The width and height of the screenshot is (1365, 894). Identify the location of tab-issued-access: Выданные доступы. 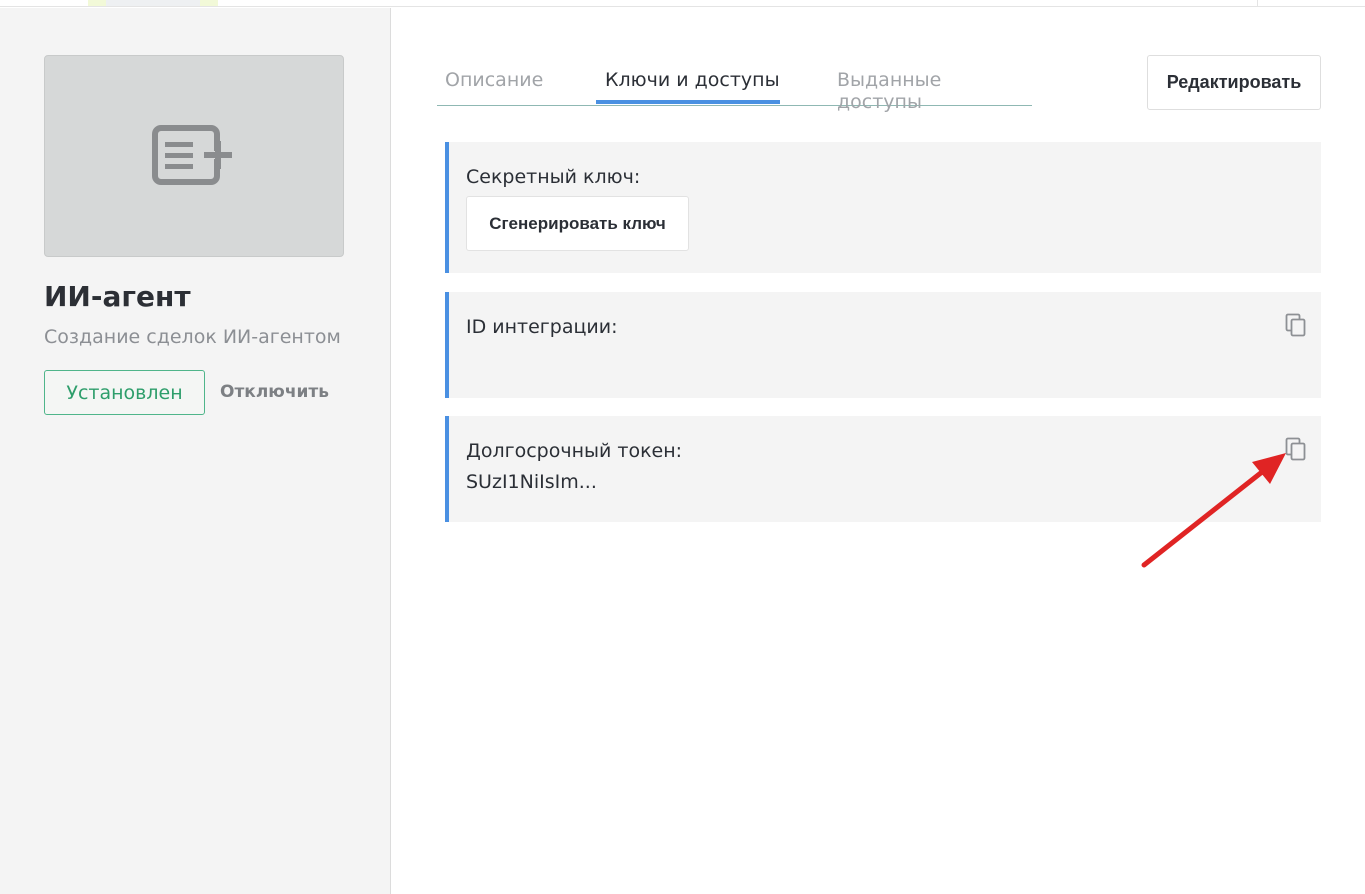
(934, 91).